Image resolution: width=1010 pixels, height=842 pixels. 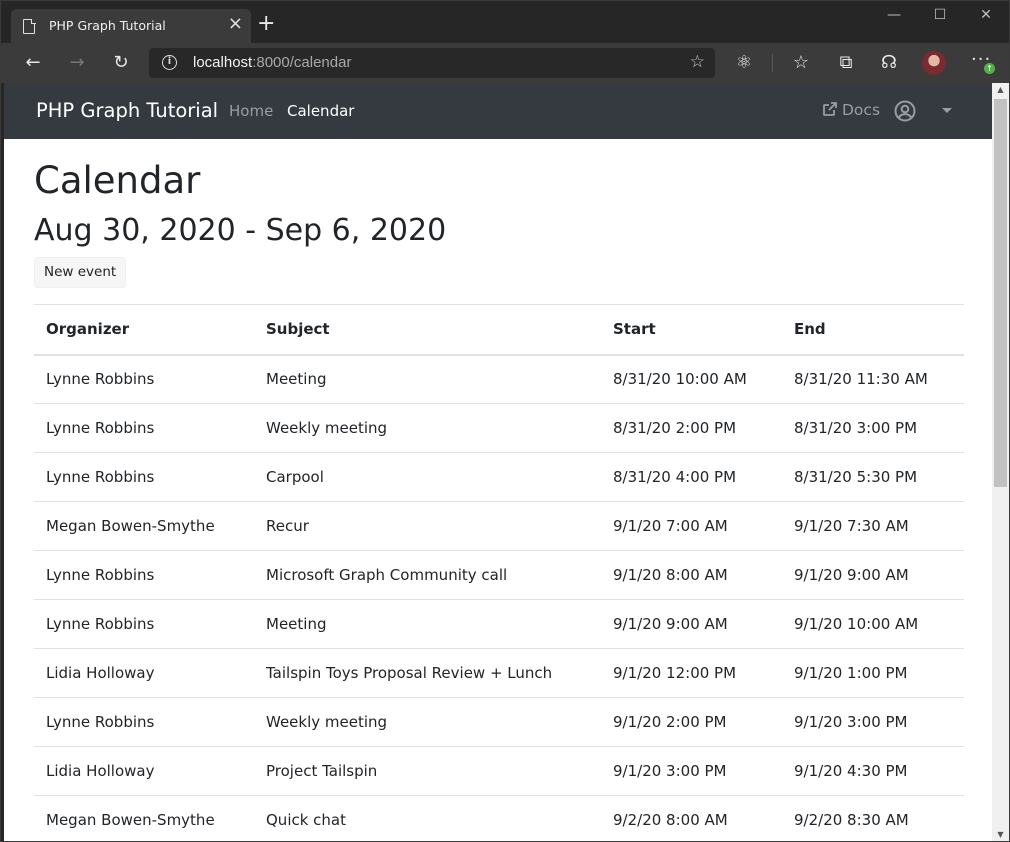 What do you see at coordinates (427, 818) in the screenshot?
I see `cell-subject: Quick chat` at bounding box center [427, 818].